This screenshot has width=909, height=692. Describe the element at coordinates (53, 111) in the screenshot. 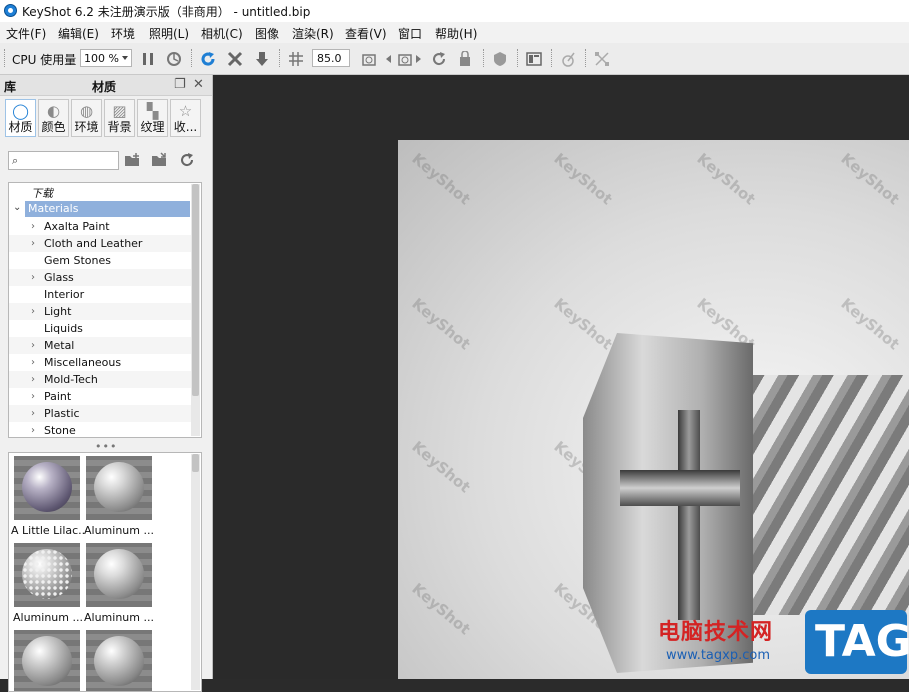

I see `color-icon: ◐` at that location.